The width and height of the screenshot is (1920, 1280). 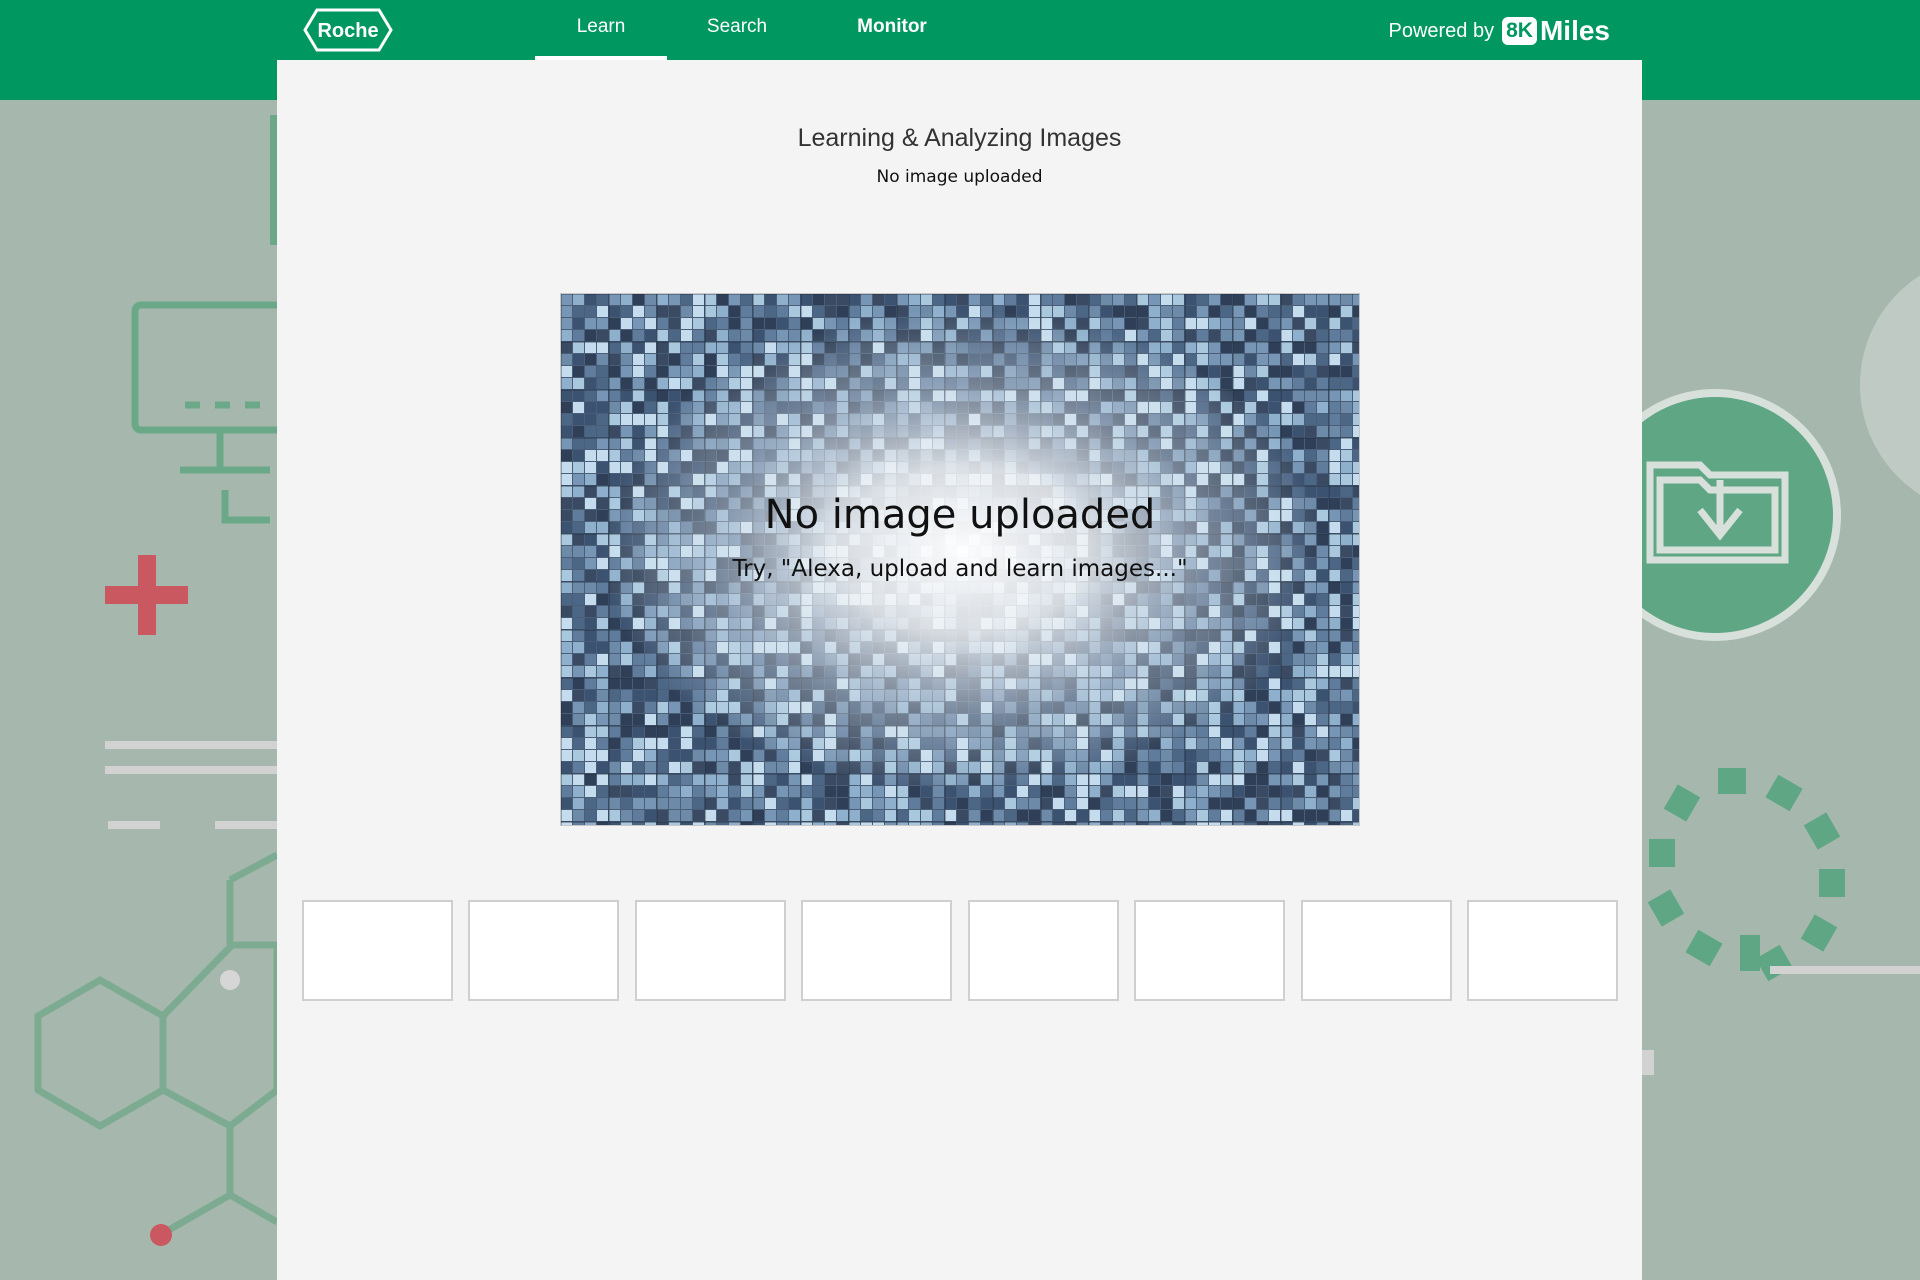 I want to click on tab-monitor: Monitor, so click(x=892, y=30).